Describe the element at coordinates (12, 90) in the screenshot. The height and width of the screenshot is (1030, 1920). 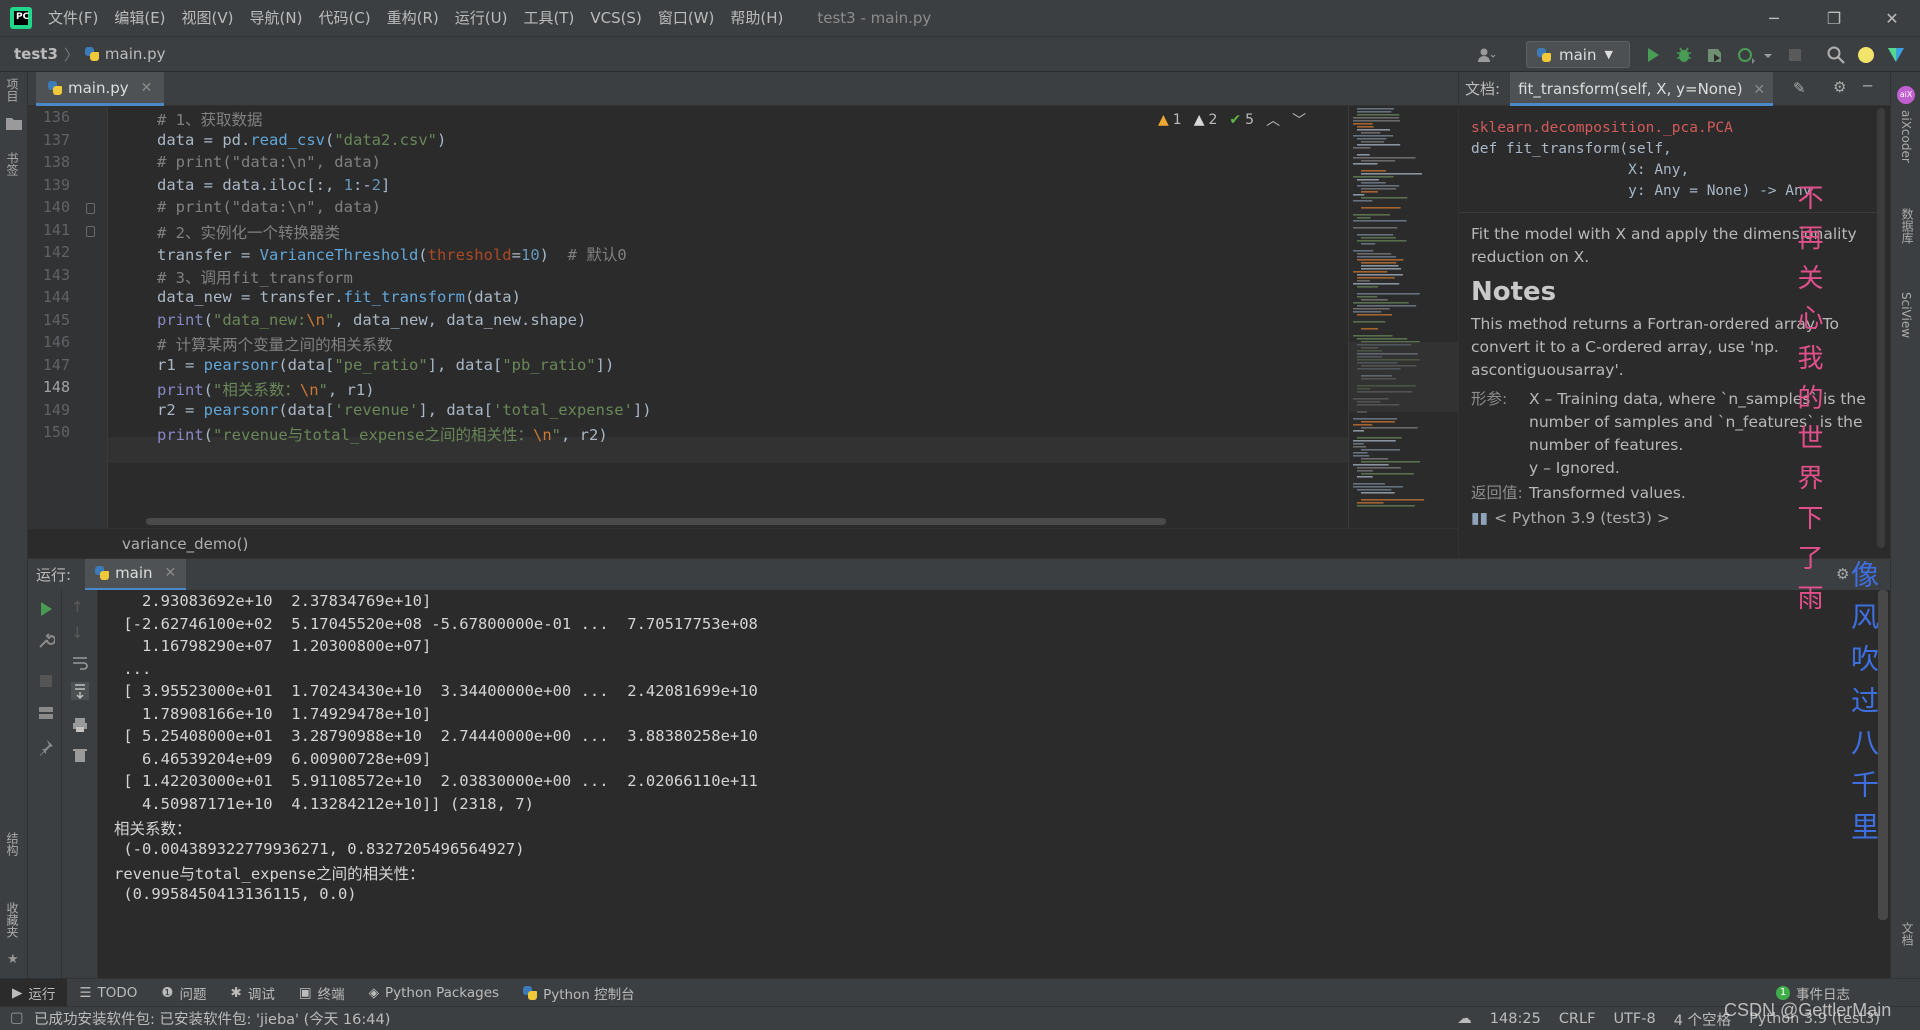
I see `project-tool-button: 项目` at that location.